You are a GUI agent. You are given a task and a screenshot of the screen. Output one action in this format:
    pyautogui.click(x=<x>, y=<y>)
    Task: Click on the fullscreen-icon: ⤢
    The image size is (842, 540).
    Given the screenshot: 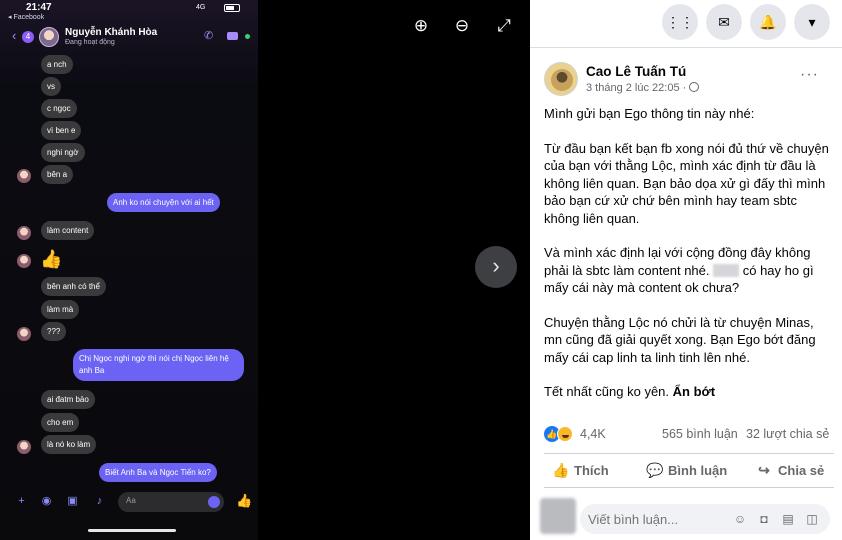 What is the action you would take?
    pyautogui.click(x=504, y=26)
    